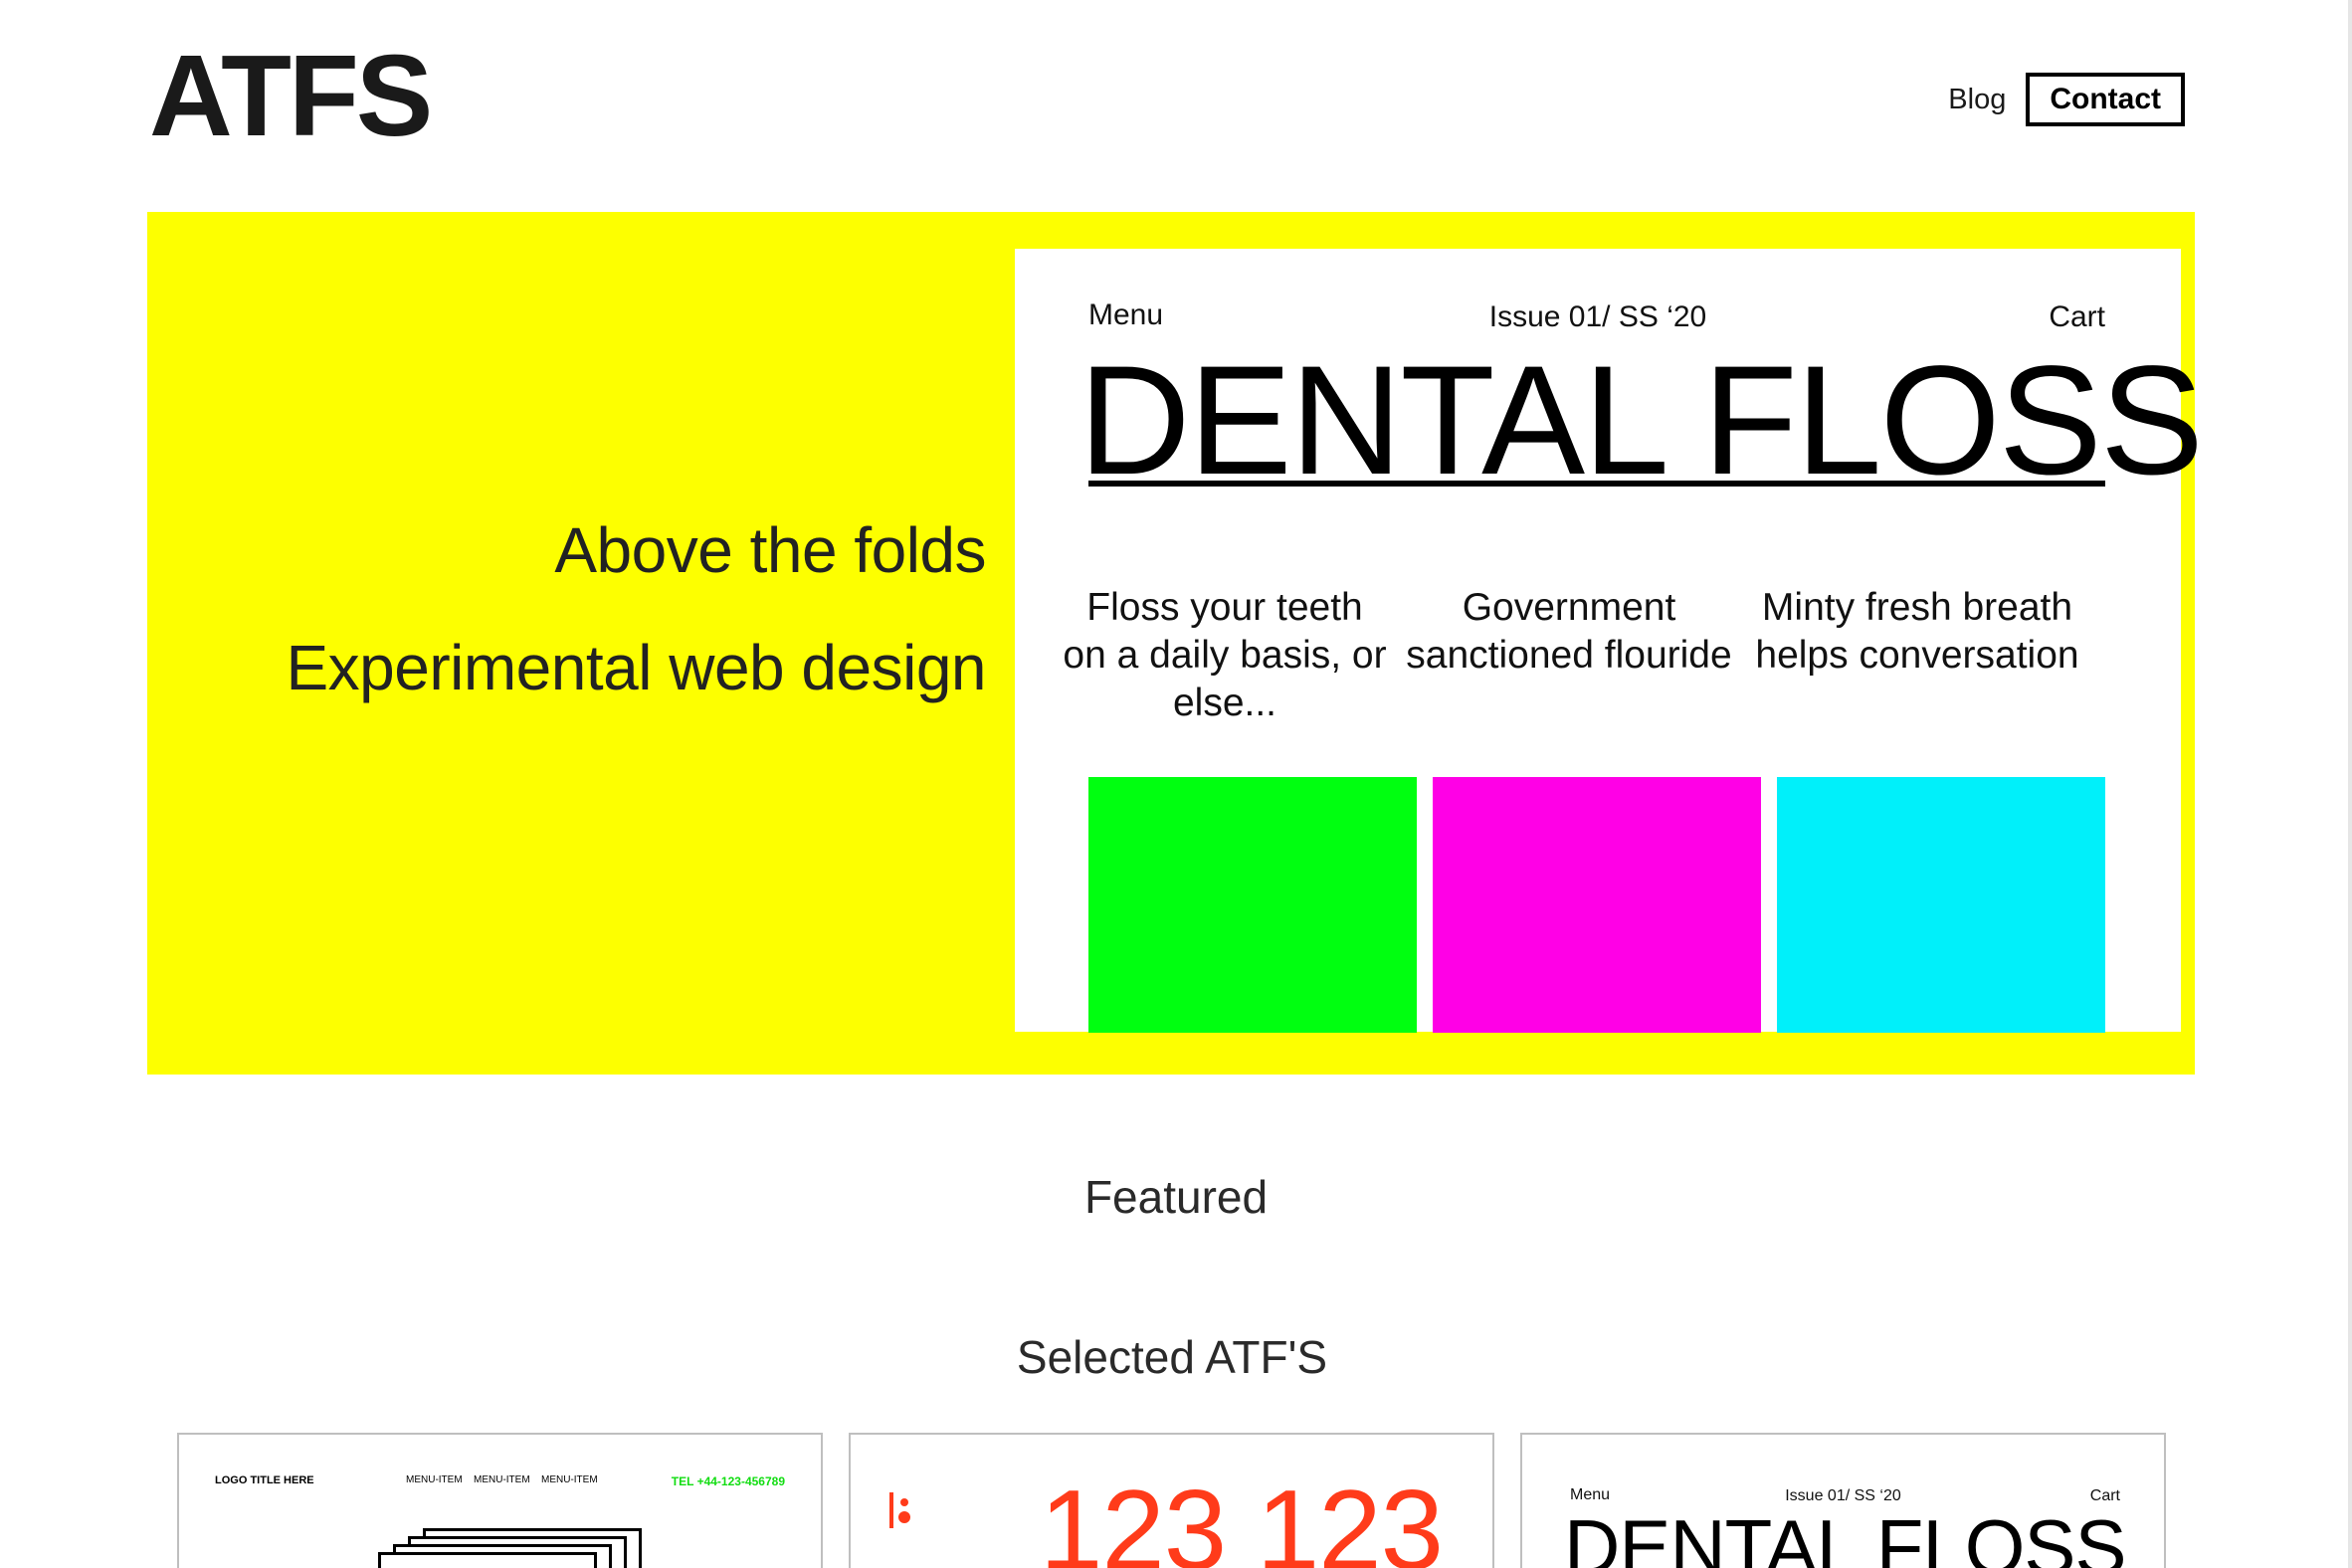 The image size is (2352, 1568). Describe the element at coordinates (487, 1560) in the screenshot. I see `card1-stacked-frame` at that location.